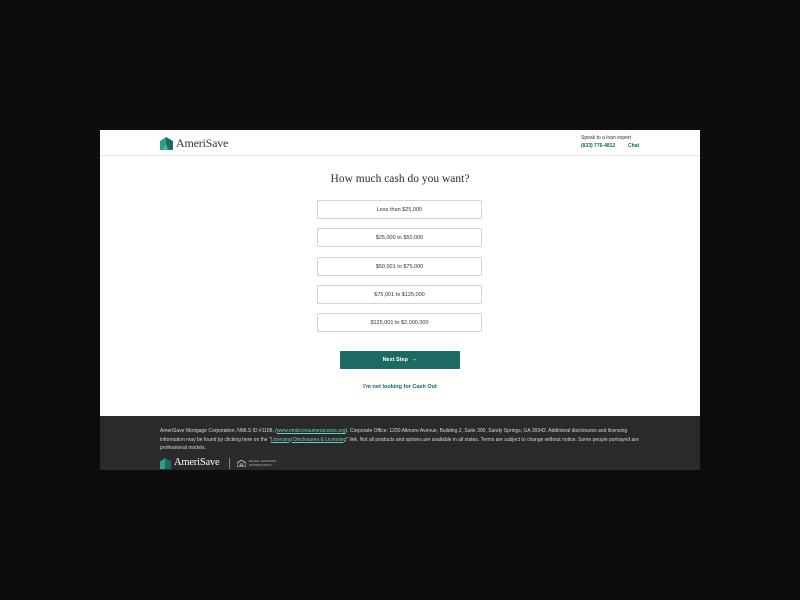 Image resolution: width=800 pixels, height=600 pixels. Describe the element at coordinates (399, 237) in the screenshot. I see `option-25000-to-50000: $25,000 to $50,000` at that location.